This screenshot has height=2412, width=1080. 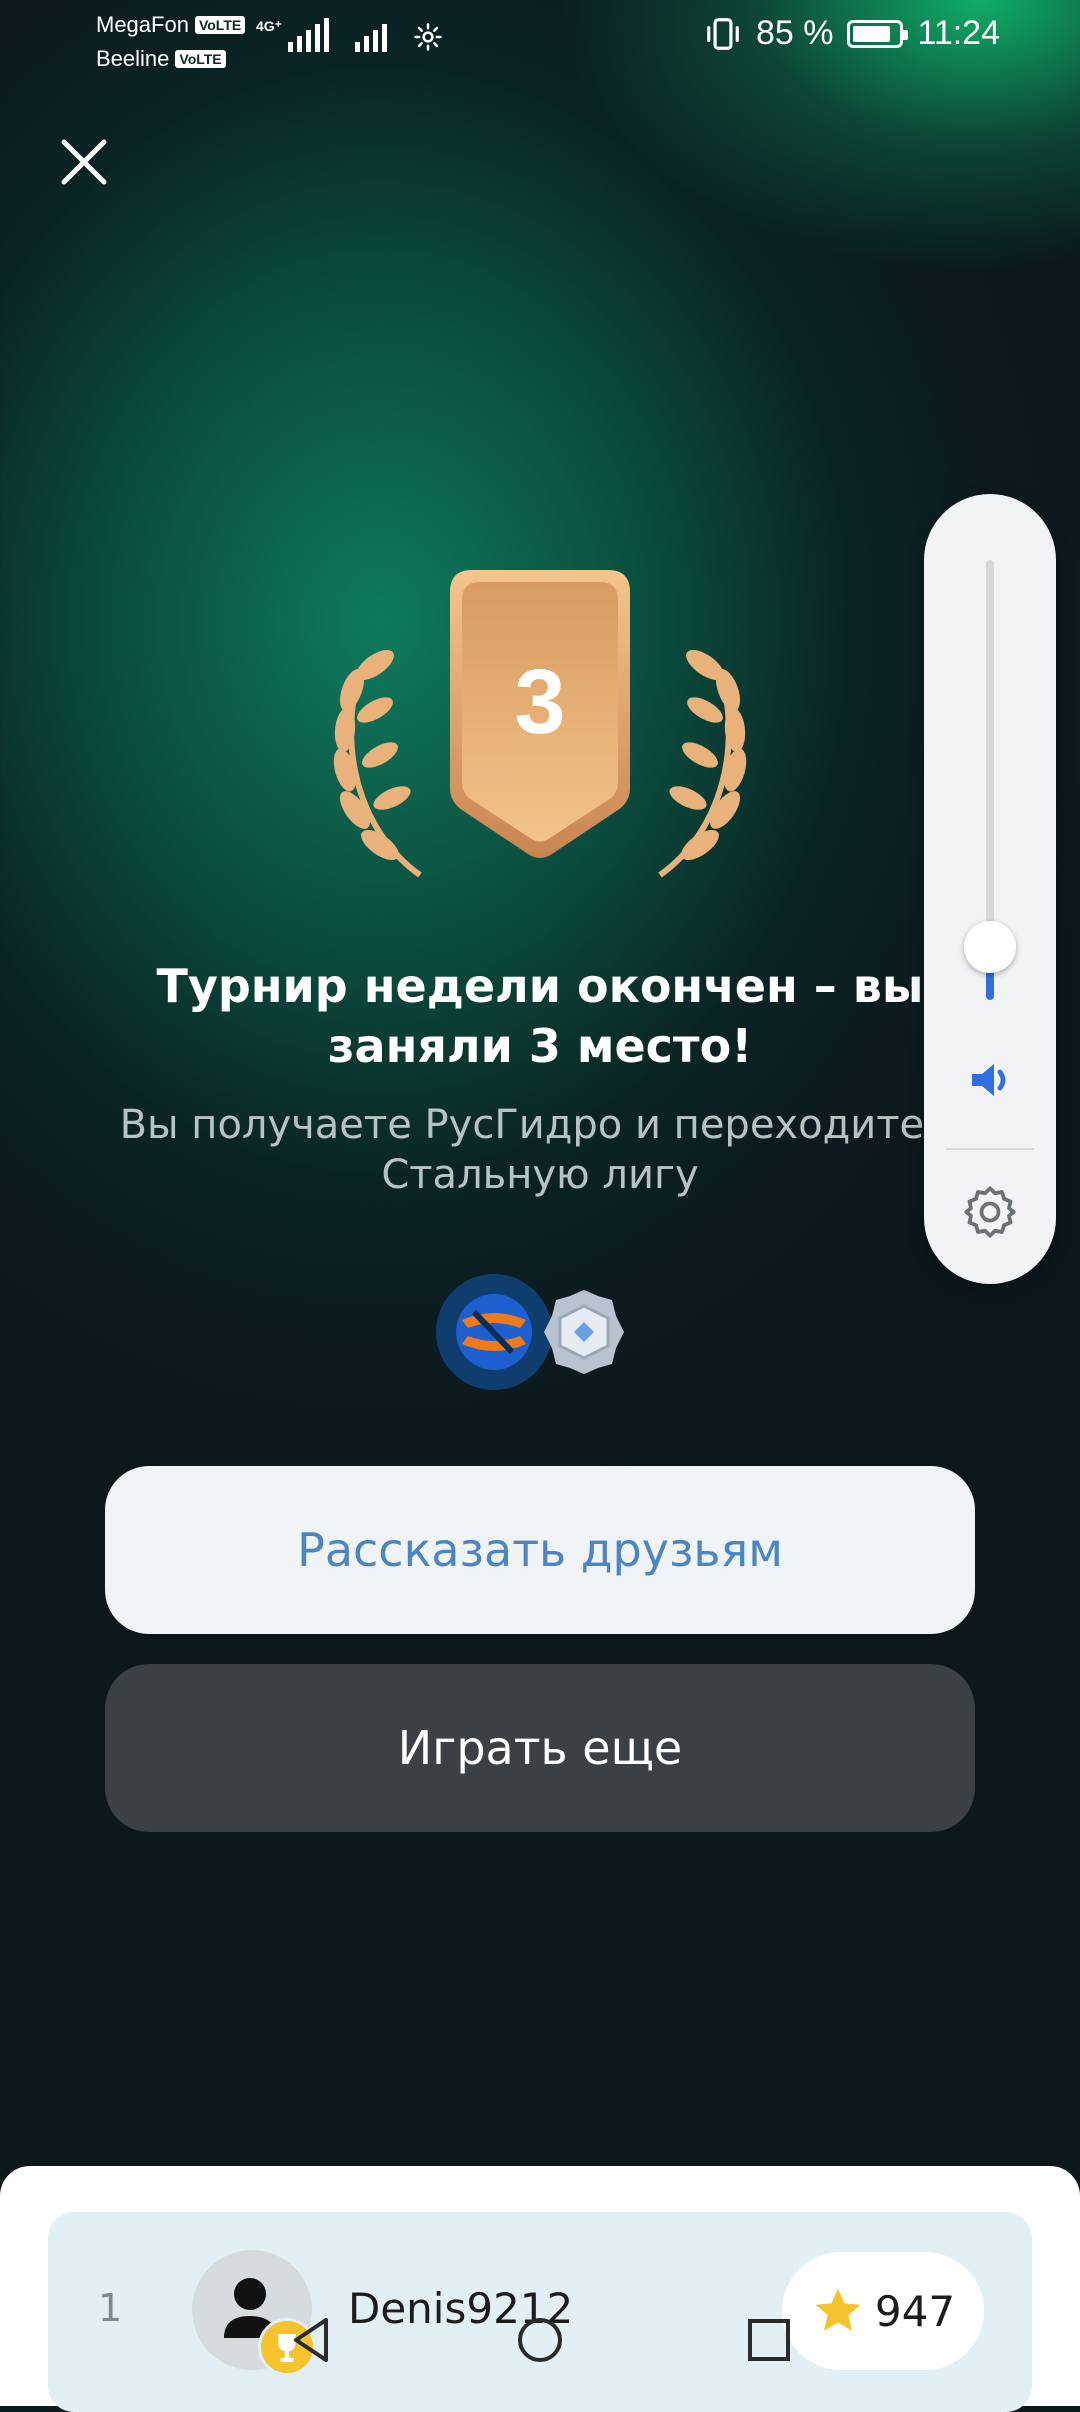 I want to click on play-again-button: Играть еще, so click(x=540, y=1748).